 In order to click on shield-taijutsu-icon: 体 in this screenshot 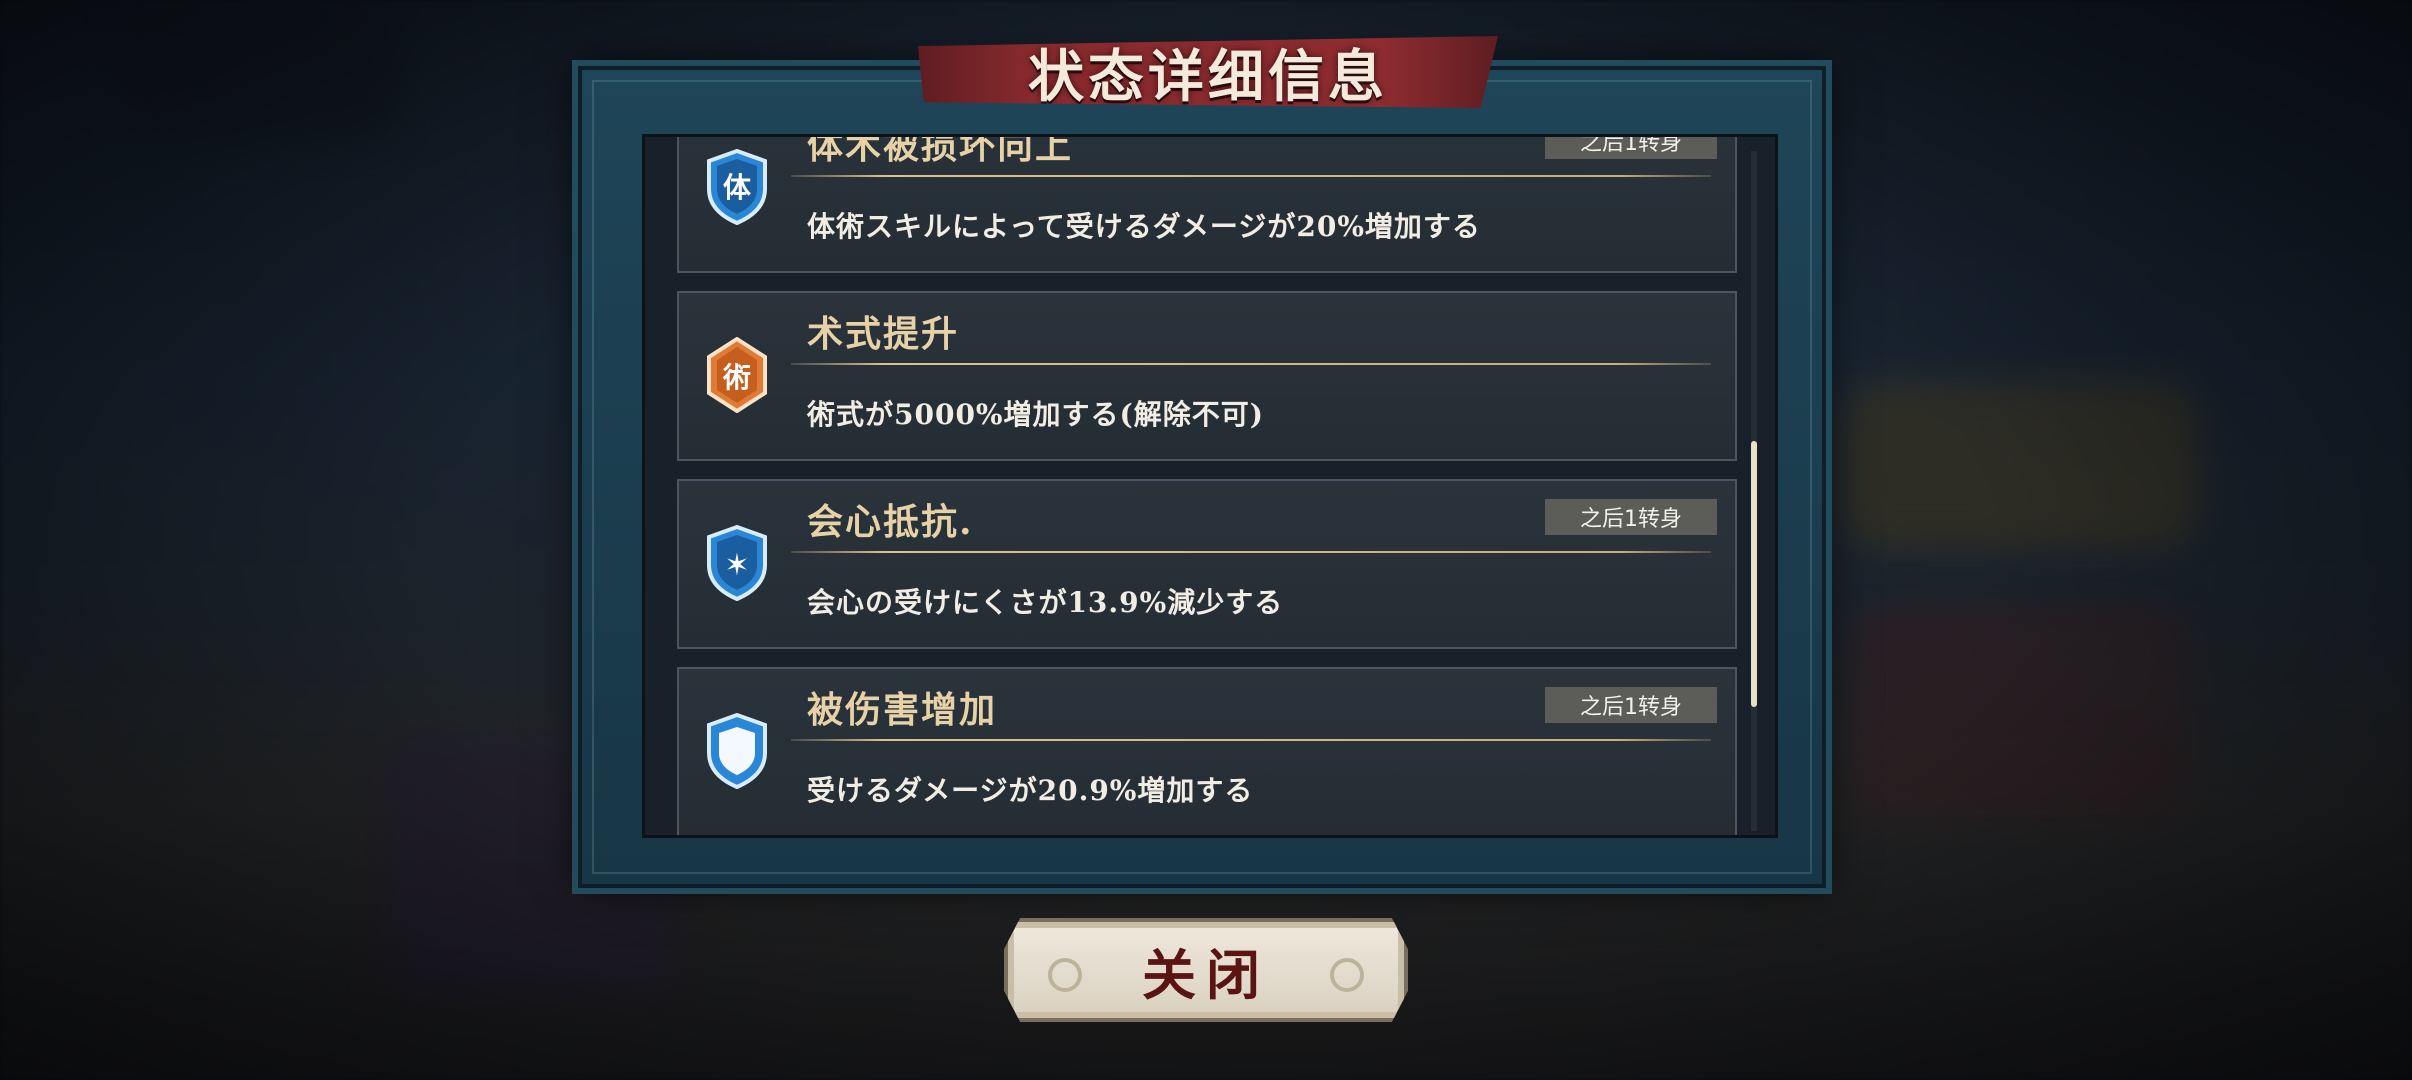, I will do `click(737, 187)`.